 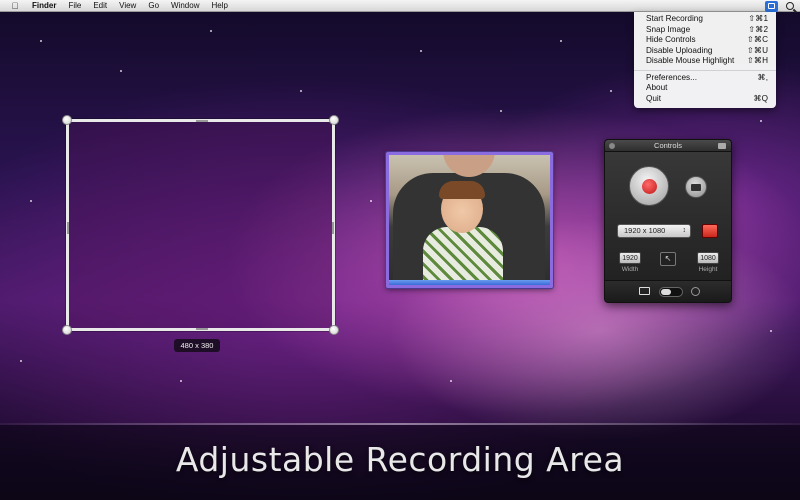 What do you see at coordinates (790, 6) in the screenshot?
I see `spotlight-search-icon` at bounding box center [790, 6].